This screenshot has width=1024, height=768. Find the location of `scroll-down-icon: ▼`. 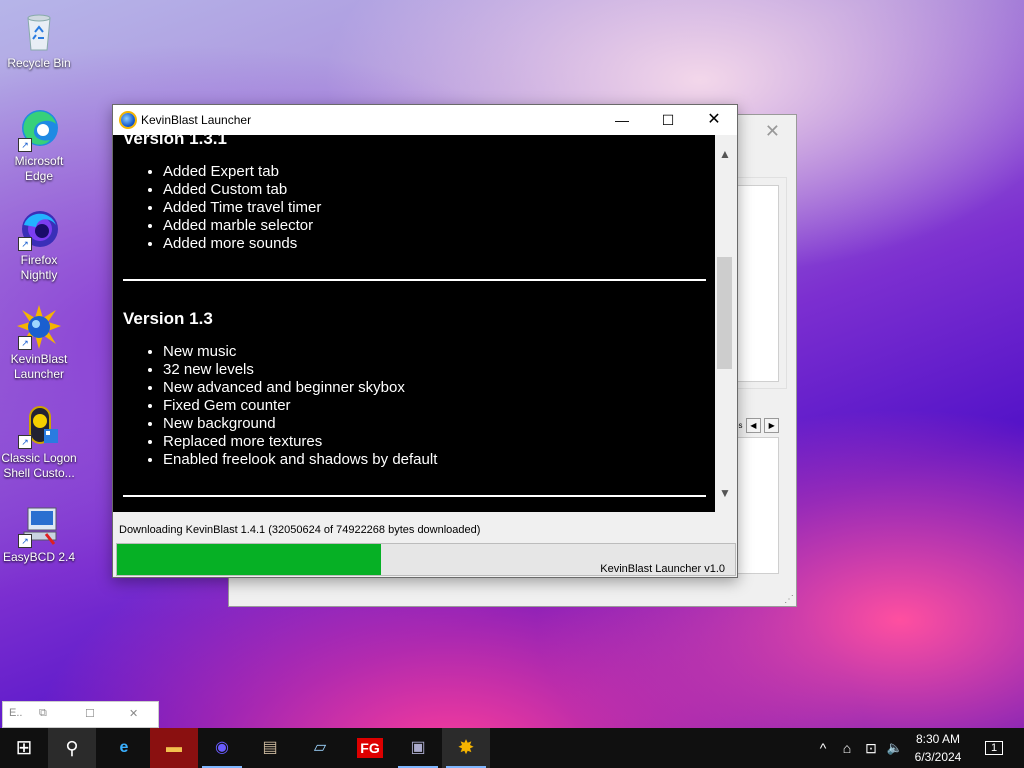

scroll-down-icon: ▼ is located at coordinates (725, 493).